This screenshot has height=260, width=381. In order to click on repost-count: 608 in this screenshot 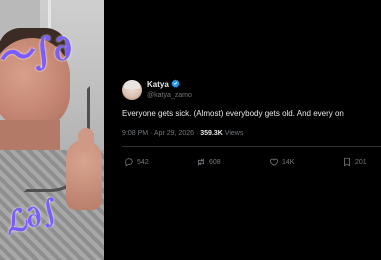, I will do `click(215, 162)`.